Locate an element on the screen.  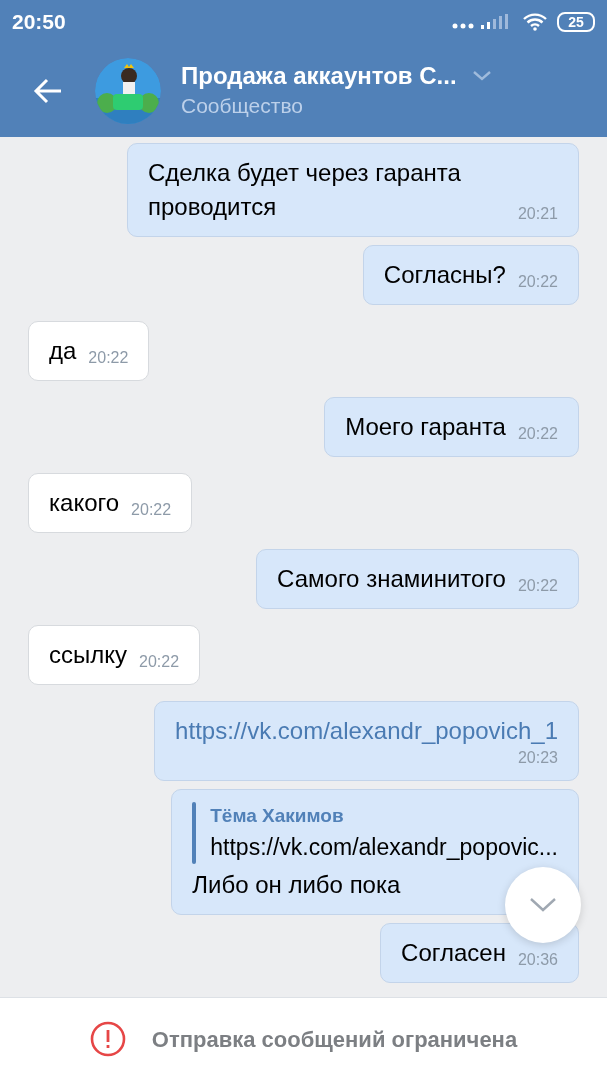
message-text: Моего гаранта is located at coordinates (425, 427).